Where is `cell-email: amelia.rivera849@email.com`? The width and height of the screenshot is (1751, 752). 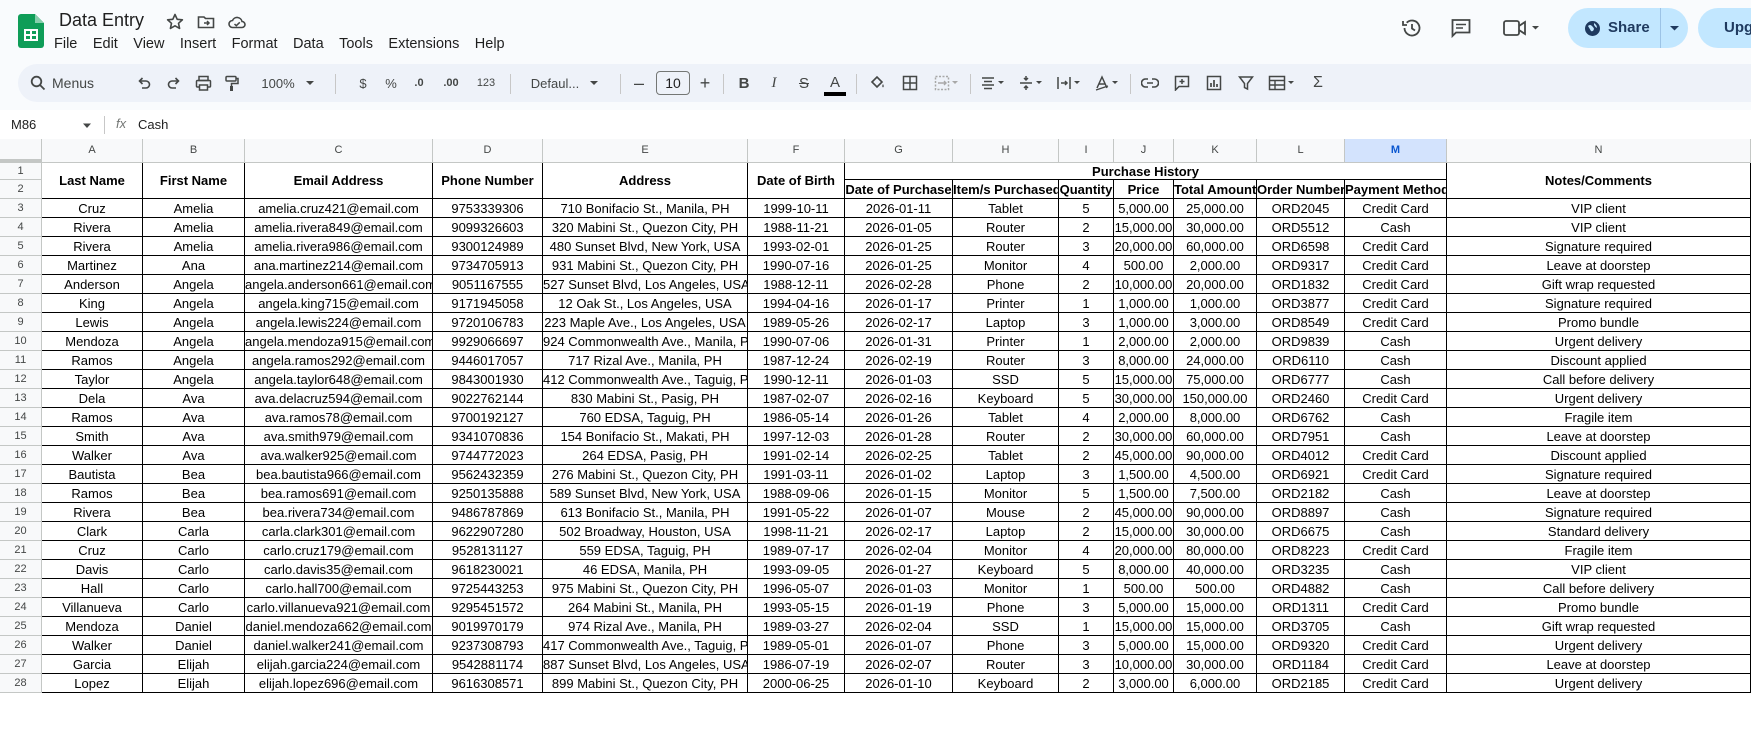 cell-email: amelia.rivera849@email.com is located at coordinates (339, 227).